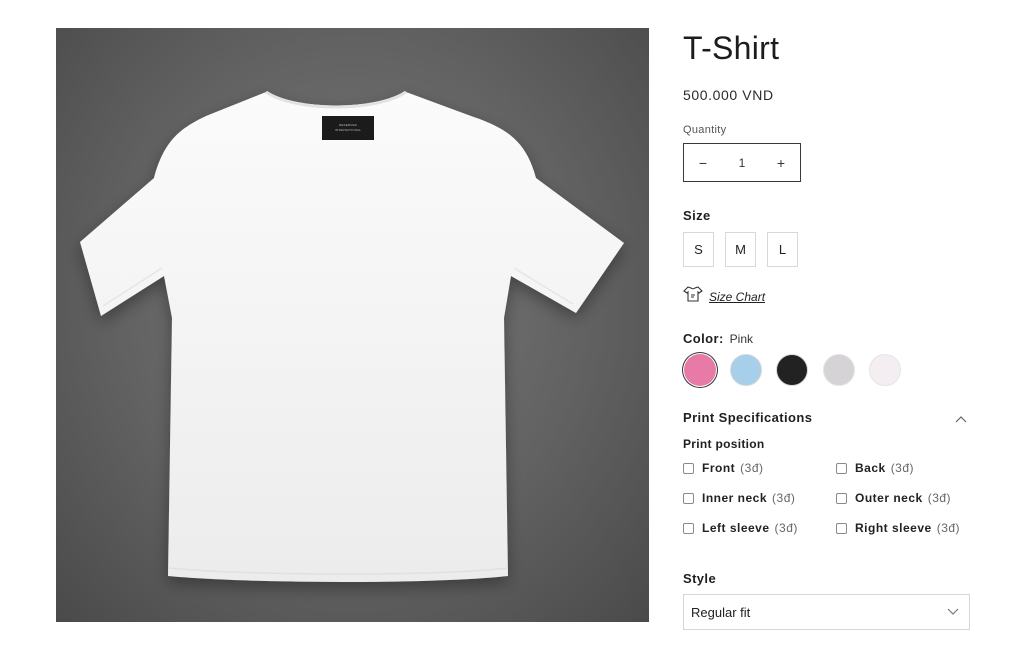  I want to click on inner-neck-checkbox, so click(688, 498).